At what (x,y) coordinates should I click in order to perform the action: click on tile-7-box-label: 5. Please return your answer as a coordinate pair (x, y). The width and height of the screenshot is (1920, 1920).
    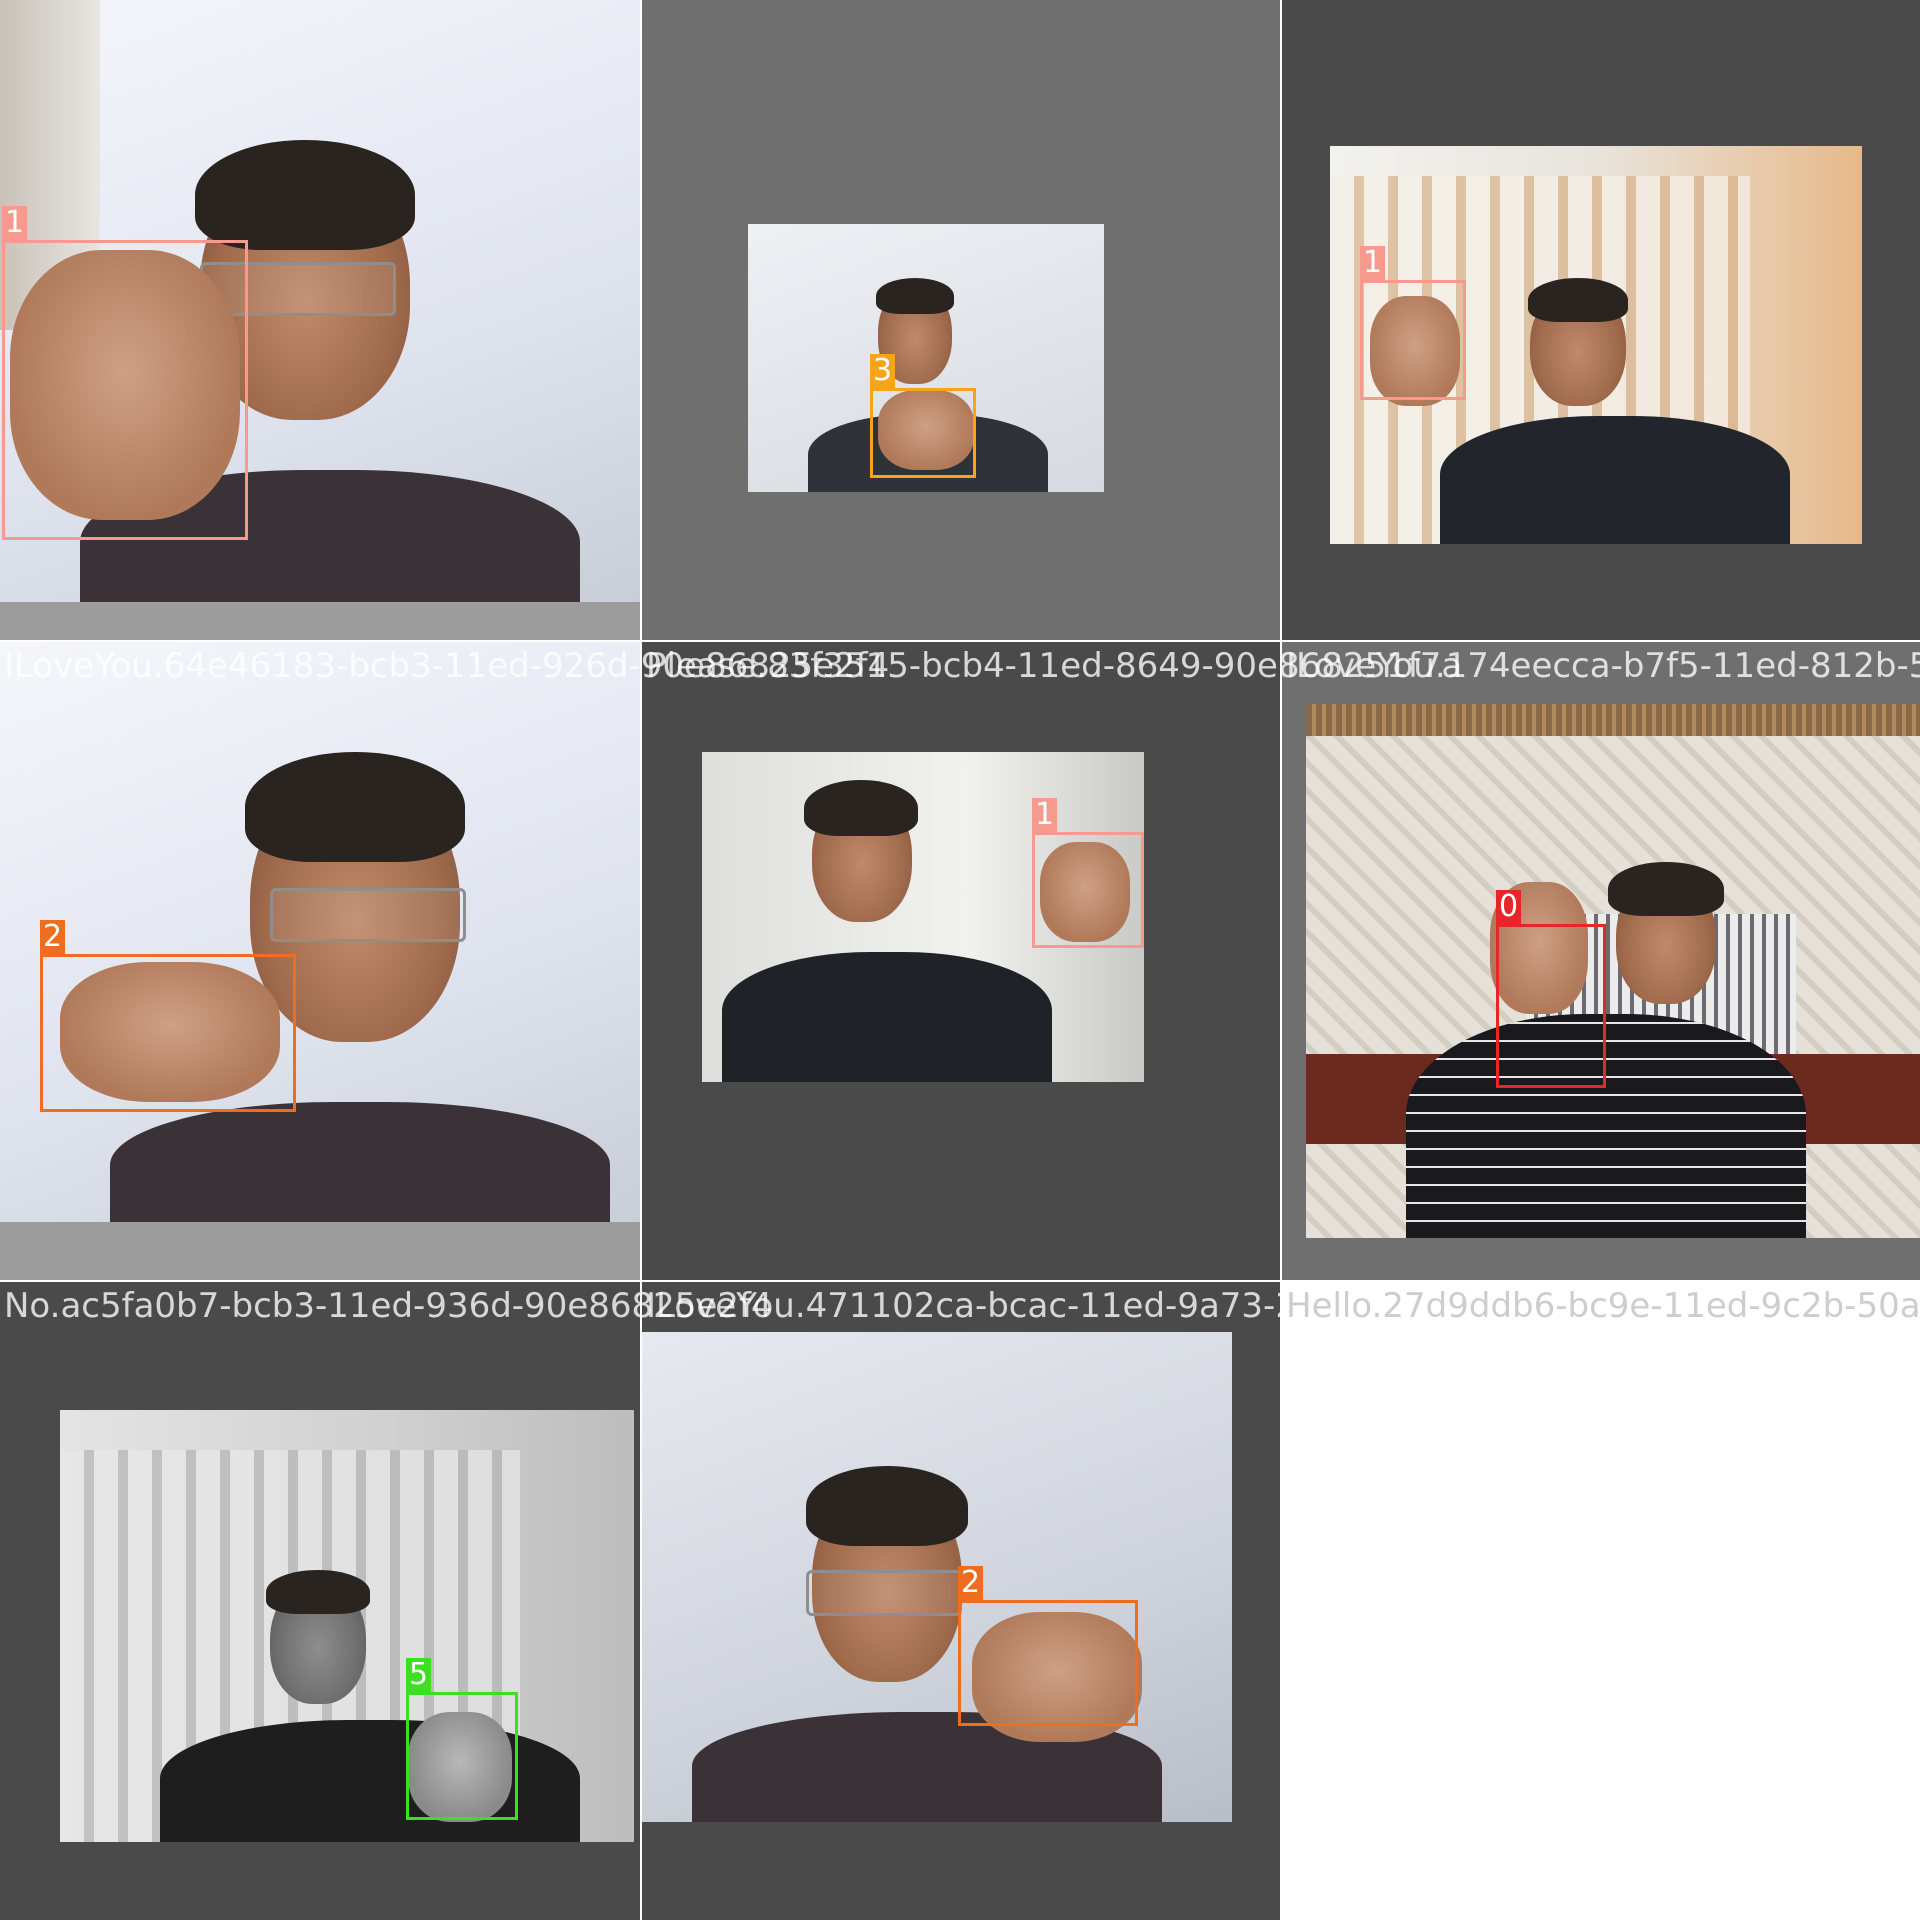
    Looking at the image, I should click on (419, 1675).